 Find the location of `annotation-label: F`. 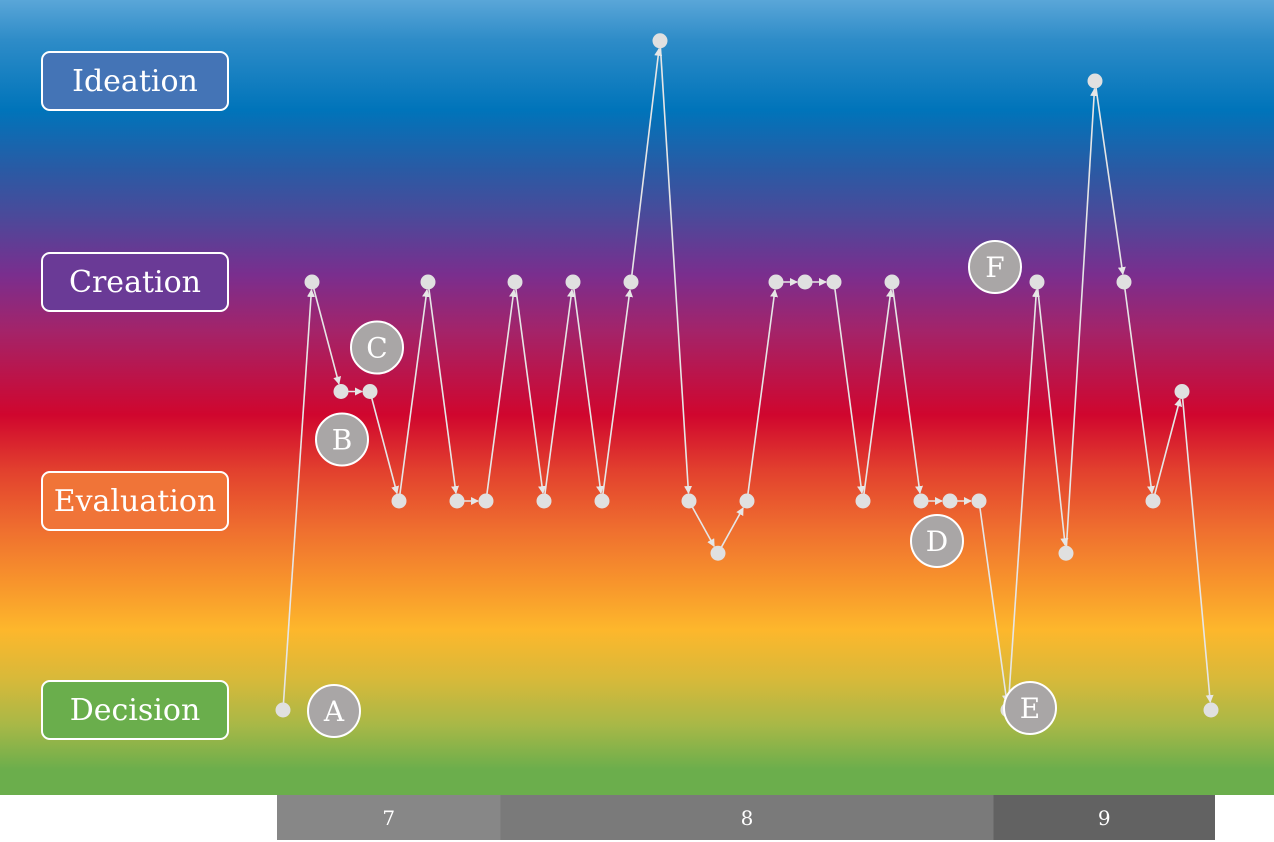

annotation-label: F is located at coordinates (994, 267).